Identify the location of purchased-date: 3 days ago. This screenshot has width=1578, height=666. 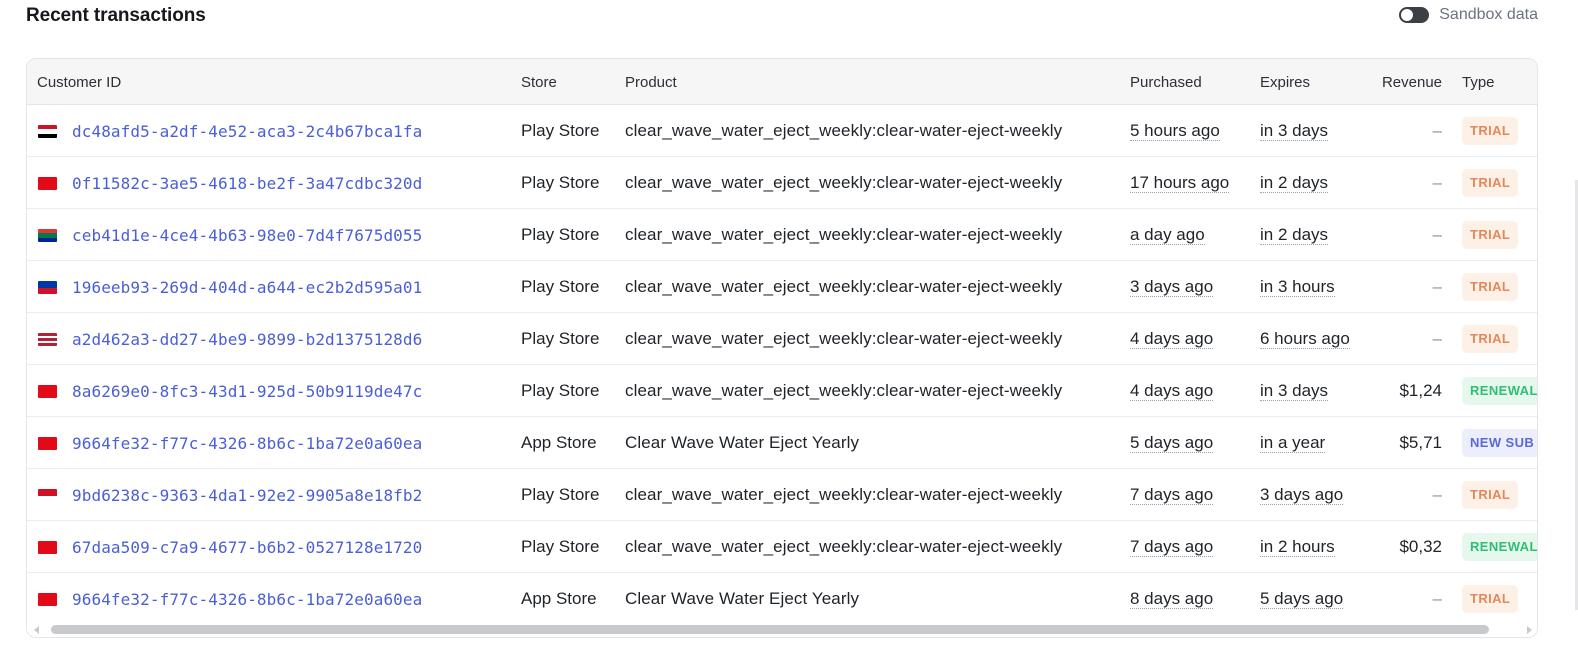
(1172, 287).